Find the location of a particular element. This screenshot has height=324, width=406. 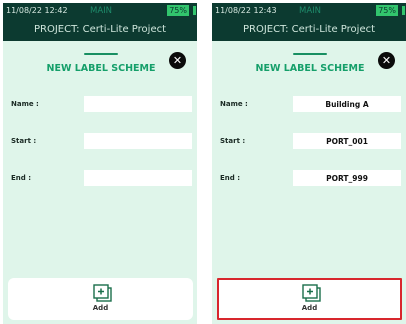

status-bar: 11/08/22 12:43 MAIN 75% is located at coordinates (309, 11).